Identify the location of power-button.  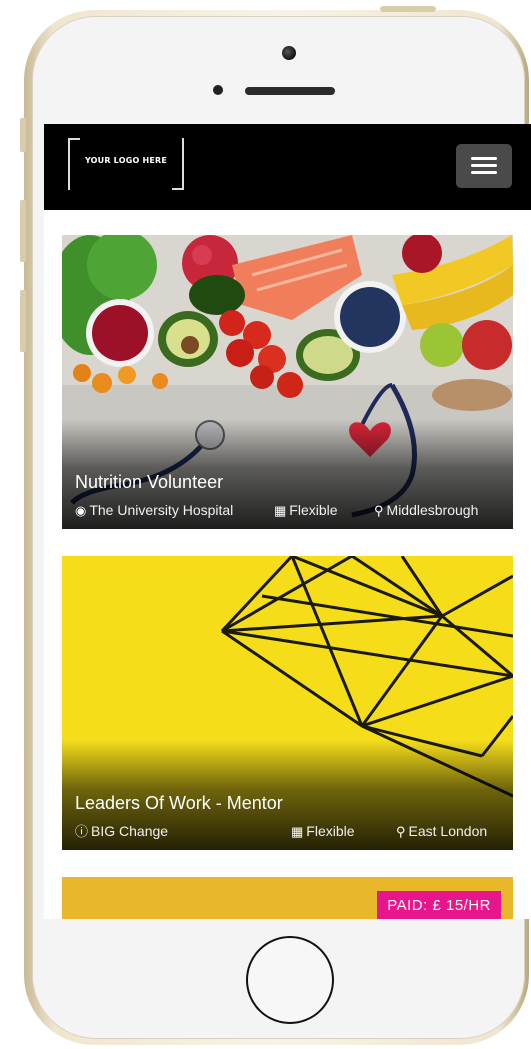
(408, 9).